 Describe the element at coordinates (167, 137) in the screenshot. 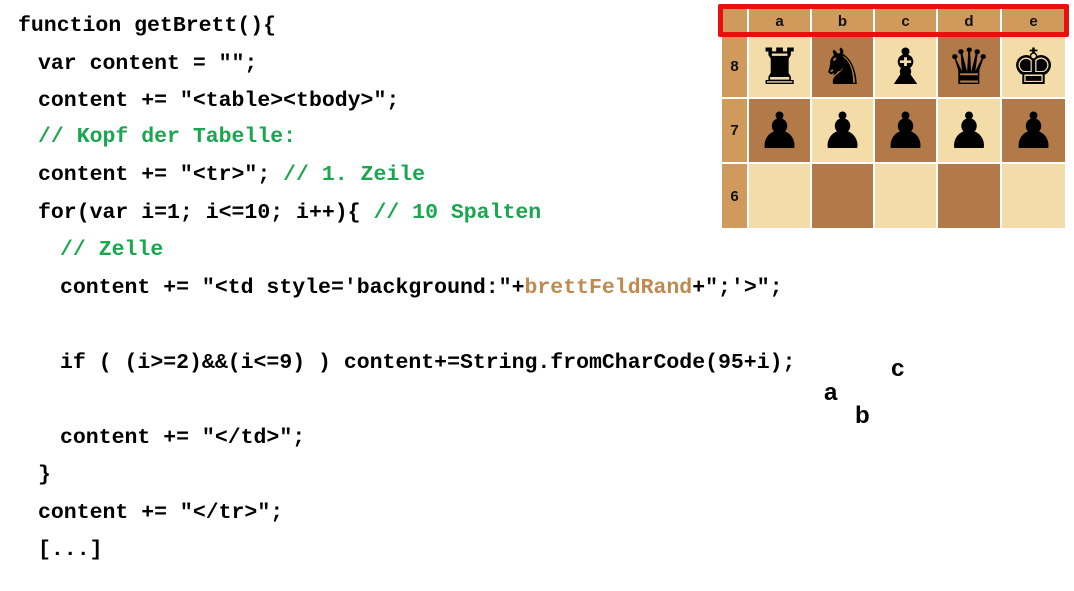

I see `code-comment-kopf: // Kopf der Tabelle:` at that location.